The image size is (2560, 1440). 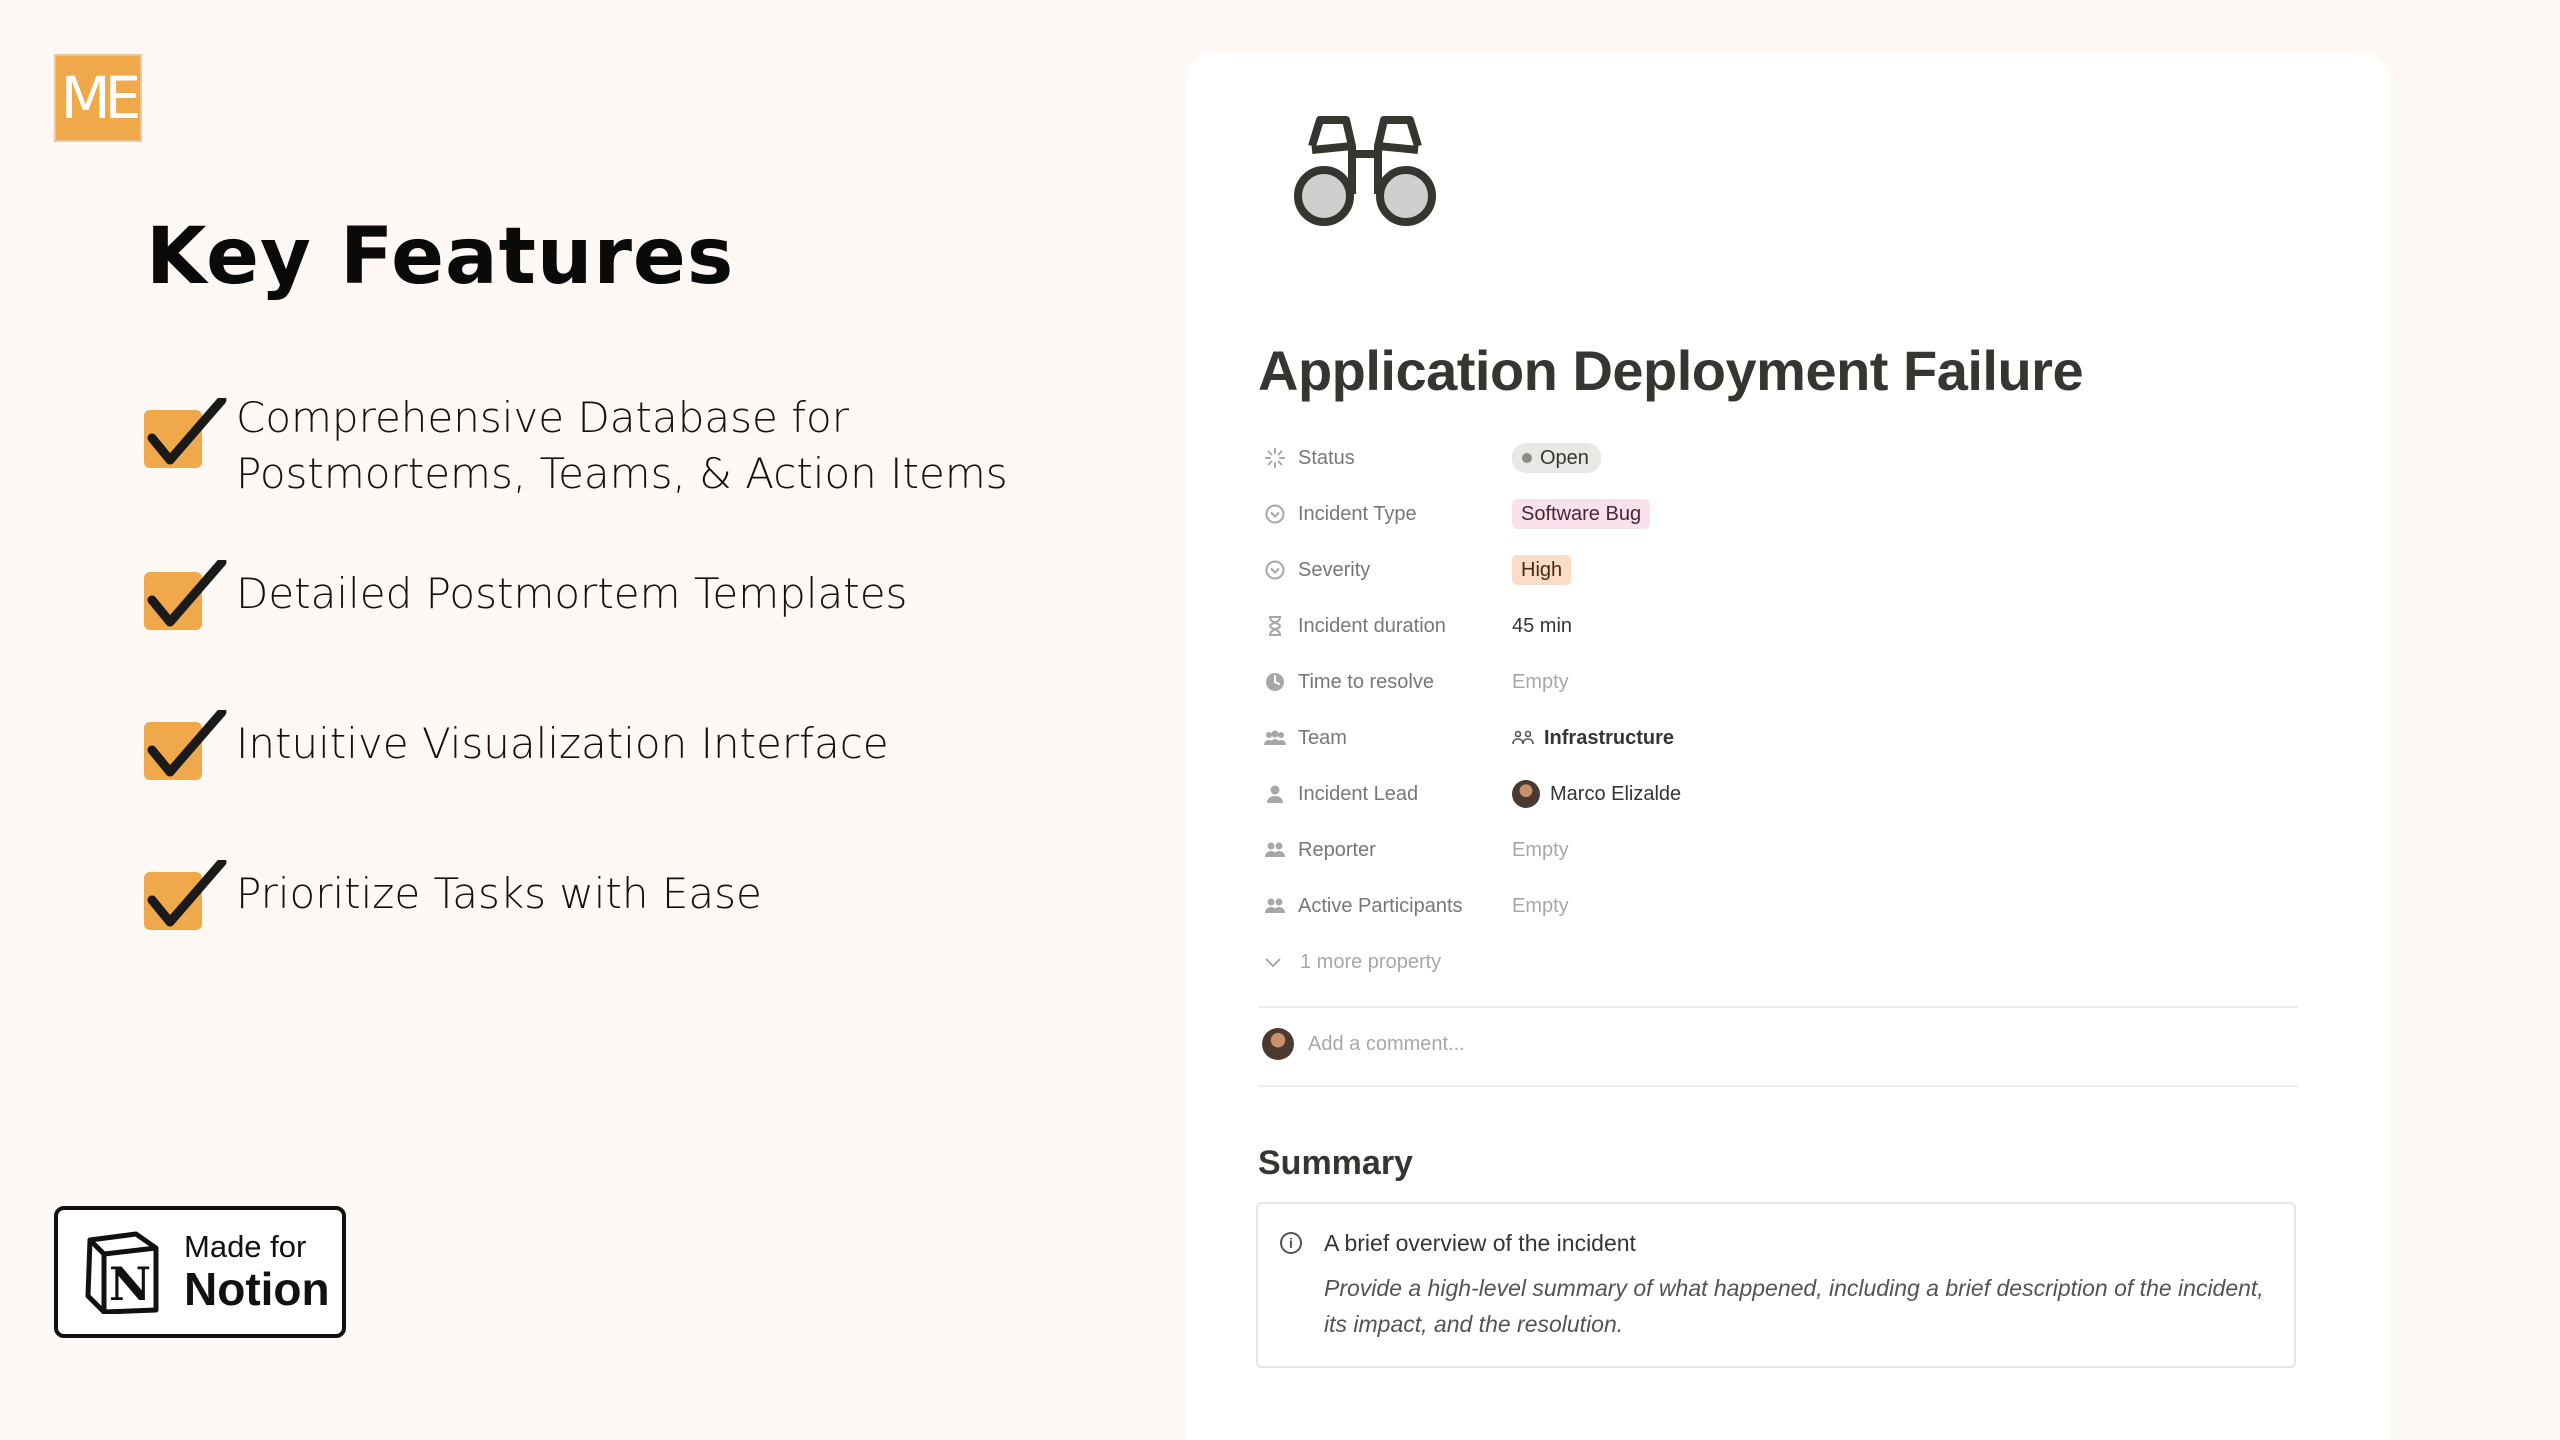 I want to click on property-name: Active Participants, so click(x=1380, y=905).